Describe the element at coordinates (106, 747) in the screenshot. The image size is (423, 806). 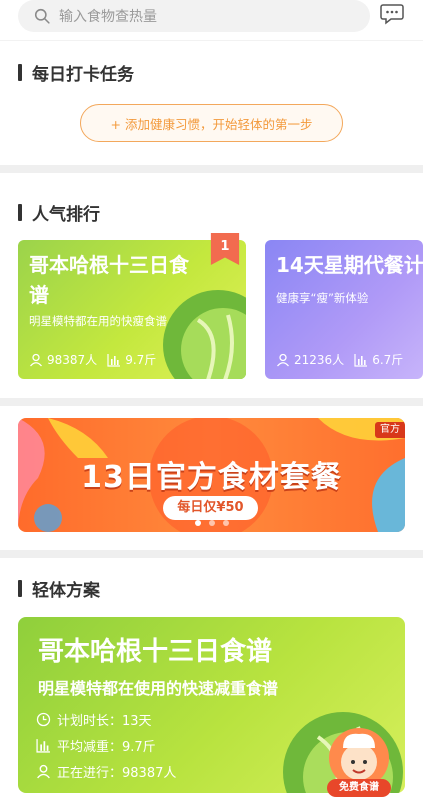
I see `plan-avg-loss: 平均减重：9.7斤` at that location.